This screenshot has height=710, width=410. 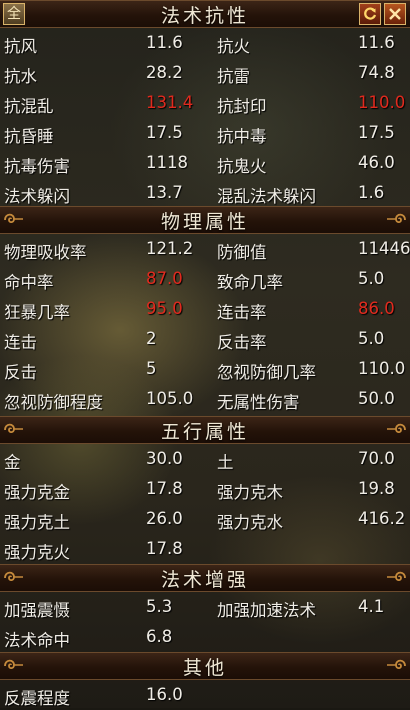 What do you see at coordinates (250, 522) in the screenshot?
I see `stat-label: 强力克水` at bounding box center [250, 522].